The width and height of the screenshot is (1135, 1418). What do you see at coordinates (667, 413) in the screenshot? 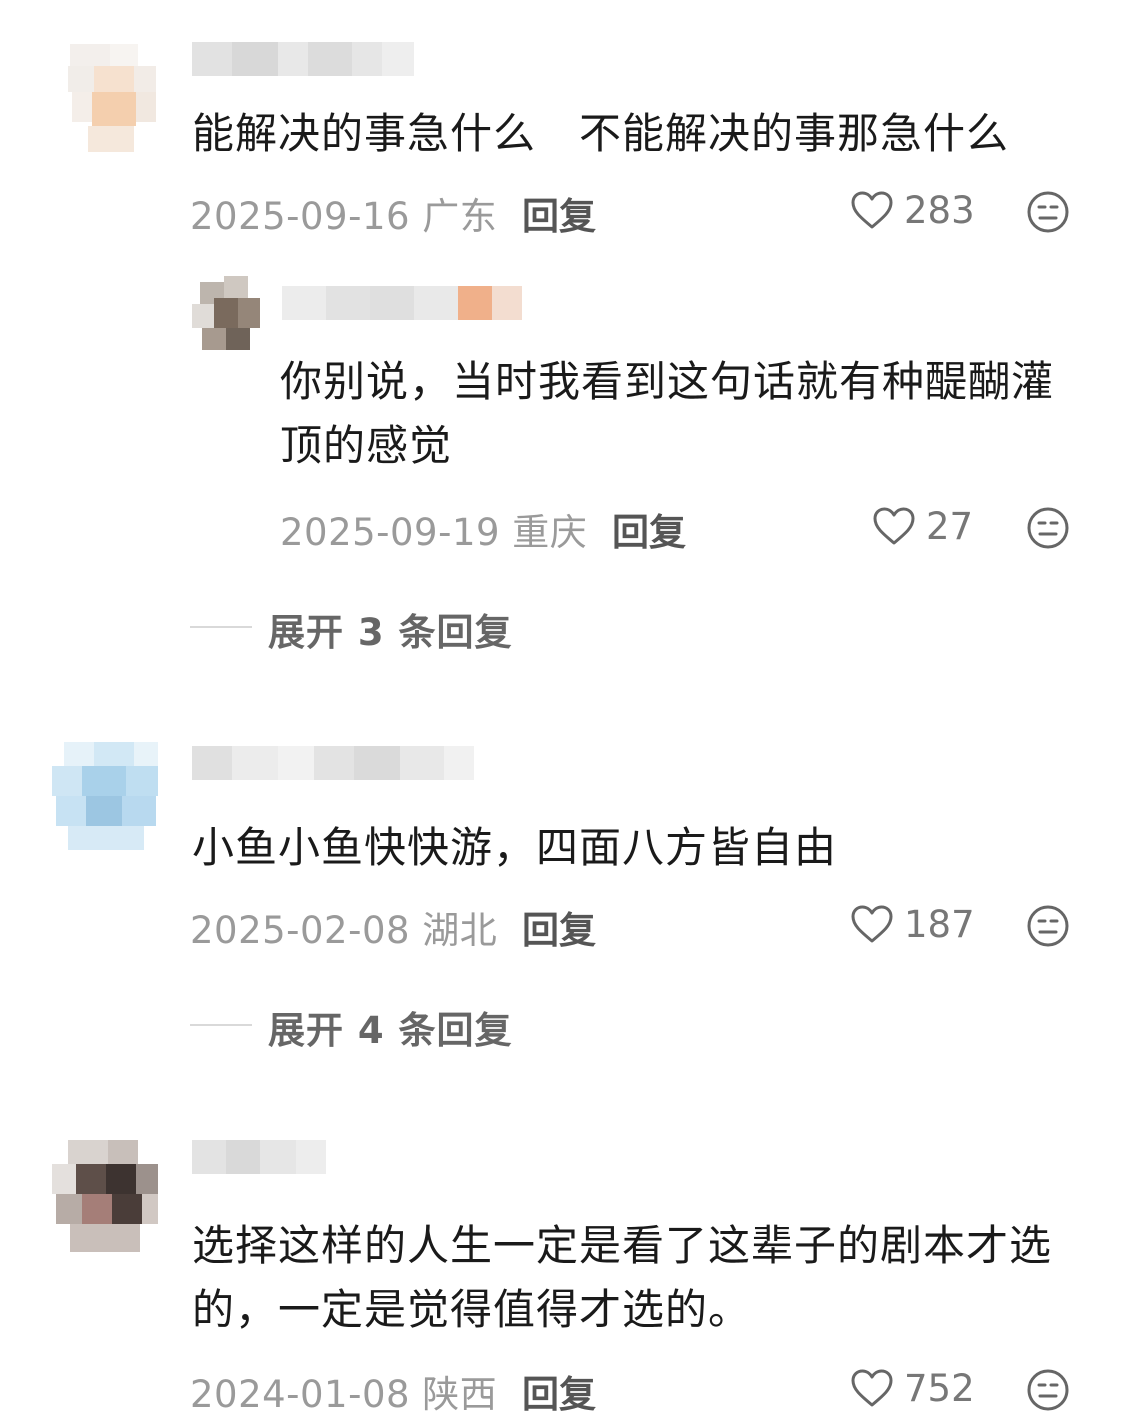
I see `reply-text: 你别说，当时我看到这句话就有种醍醐灌顶的感觉` at bounding box center [667, 413].